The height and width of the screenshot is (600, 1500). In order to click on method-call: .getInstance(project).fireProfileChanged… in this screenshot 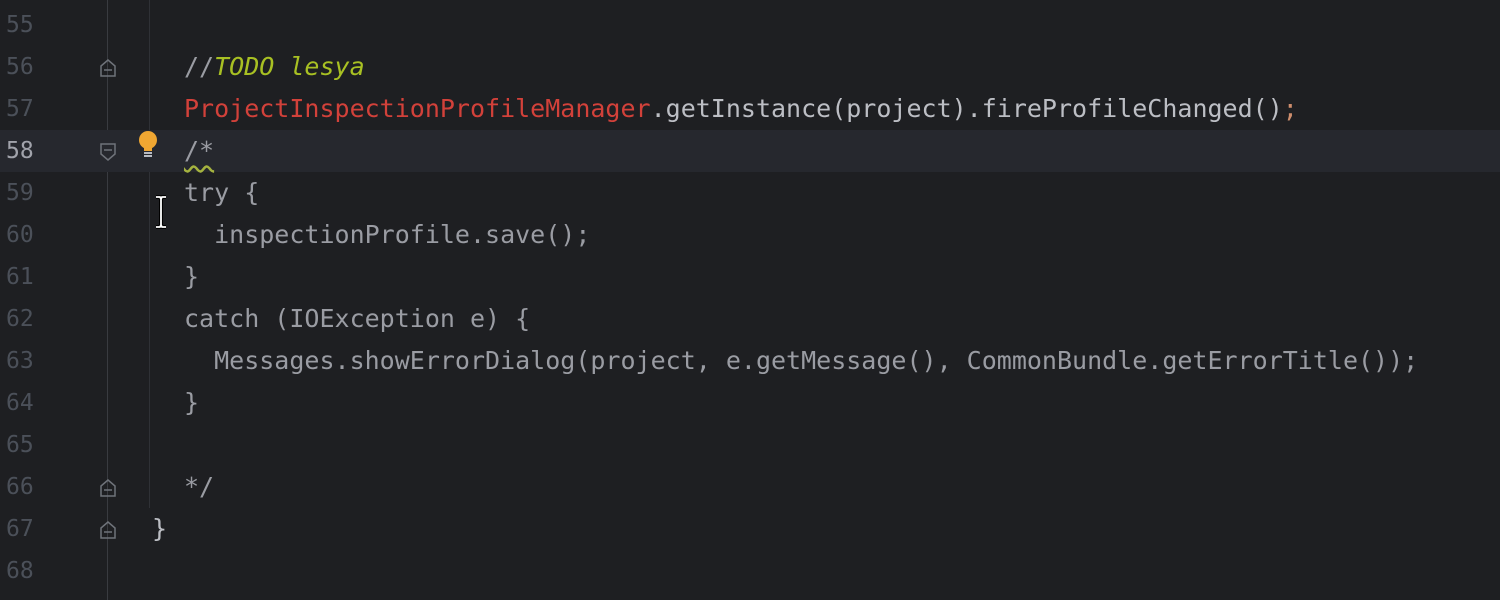, I will do `click(966, 108)`.